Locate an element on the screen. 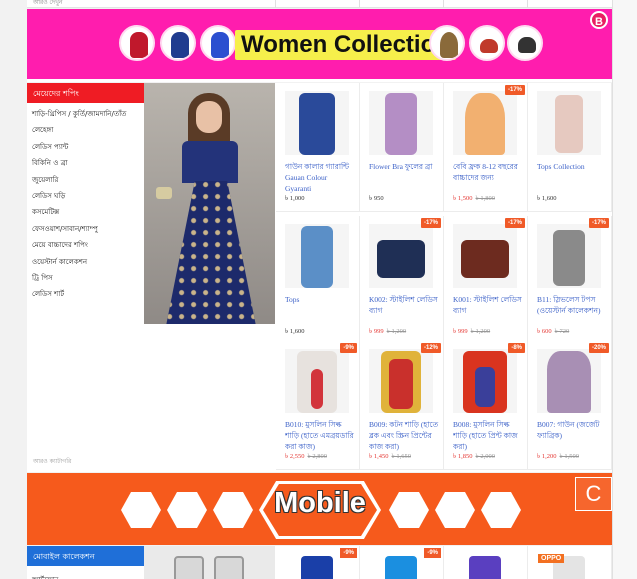 Image resolution: width=637 pixels, height=579 pixels. product-price: ৳ 2,550 ৳ 2,800 is located at coordinates (306, 456).